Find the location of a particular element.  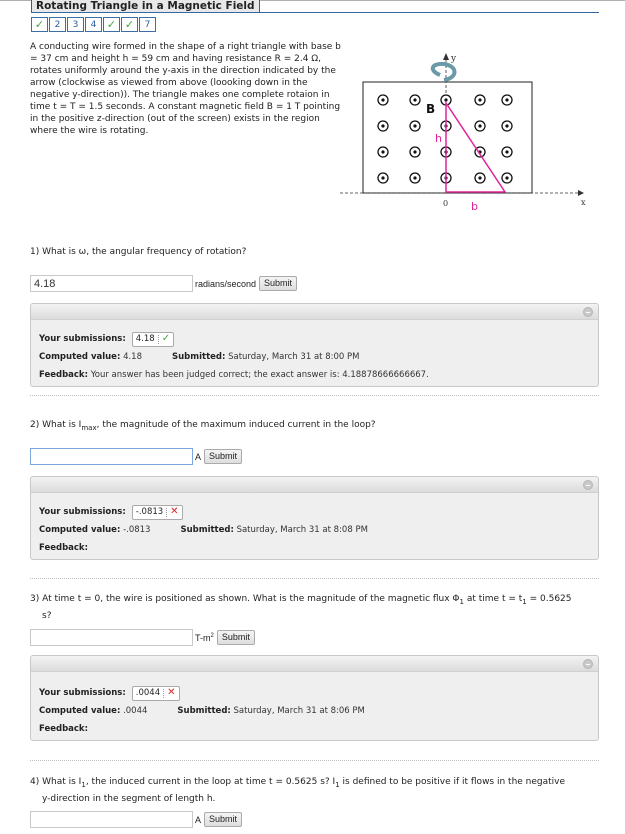

origin-label: 0 is located at coordinates (445, 203).